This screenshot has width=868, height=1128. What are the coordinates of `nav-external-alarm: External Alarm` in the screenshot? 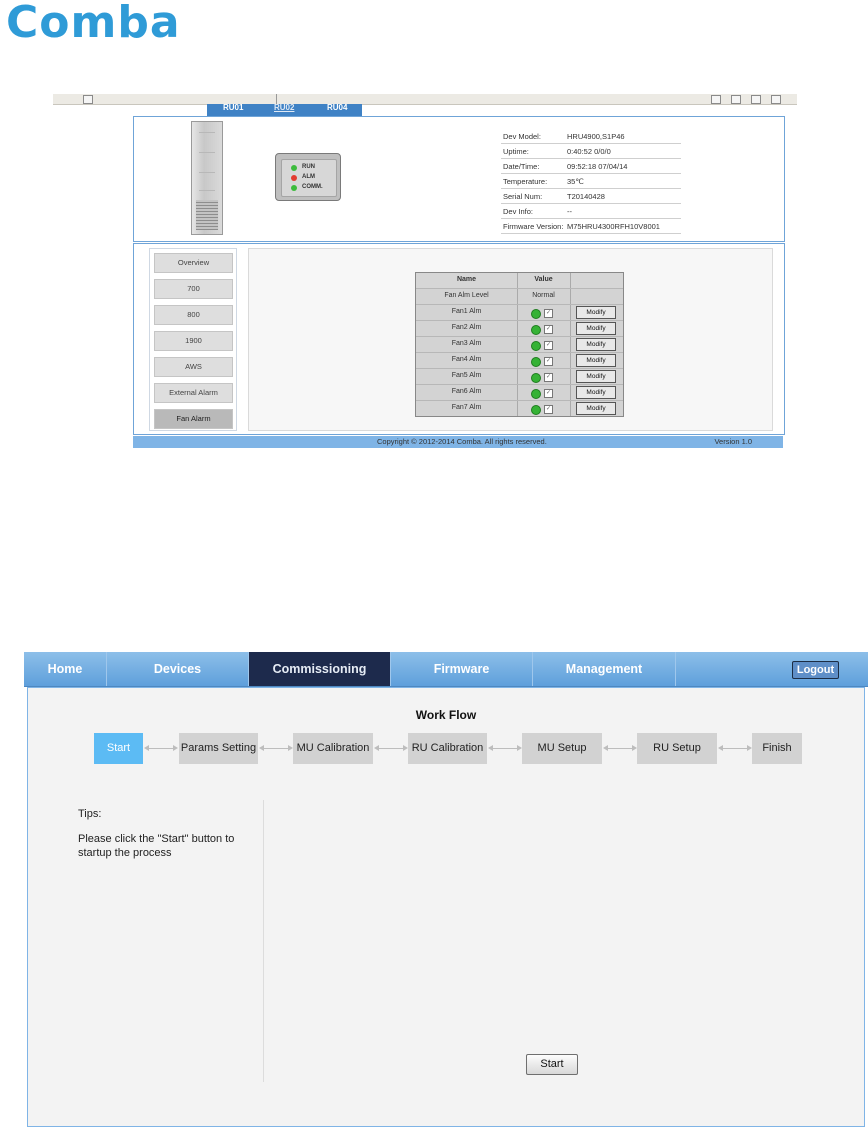 It's located at (193, 393).